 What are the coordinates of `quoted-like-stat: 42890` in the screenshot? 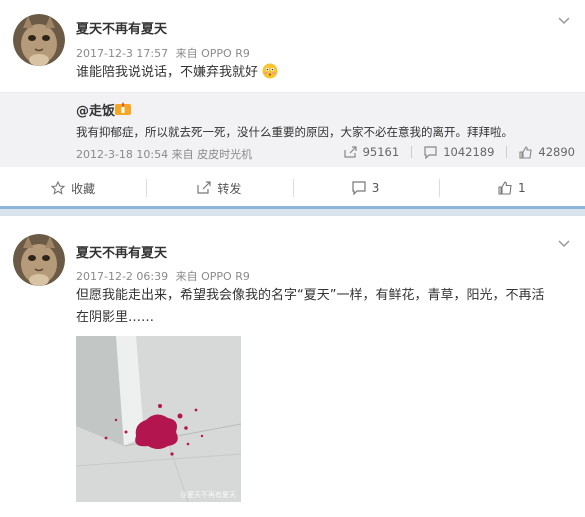 It's located at (547, 152).